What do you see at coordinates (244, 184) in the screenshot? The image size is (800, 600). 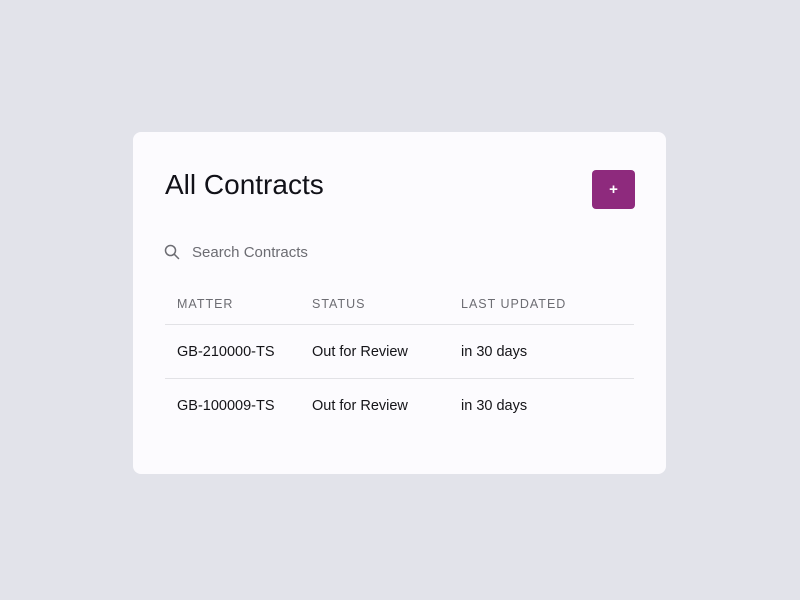 I see `page-title: All Contracts` at bounding box center [244, 184].